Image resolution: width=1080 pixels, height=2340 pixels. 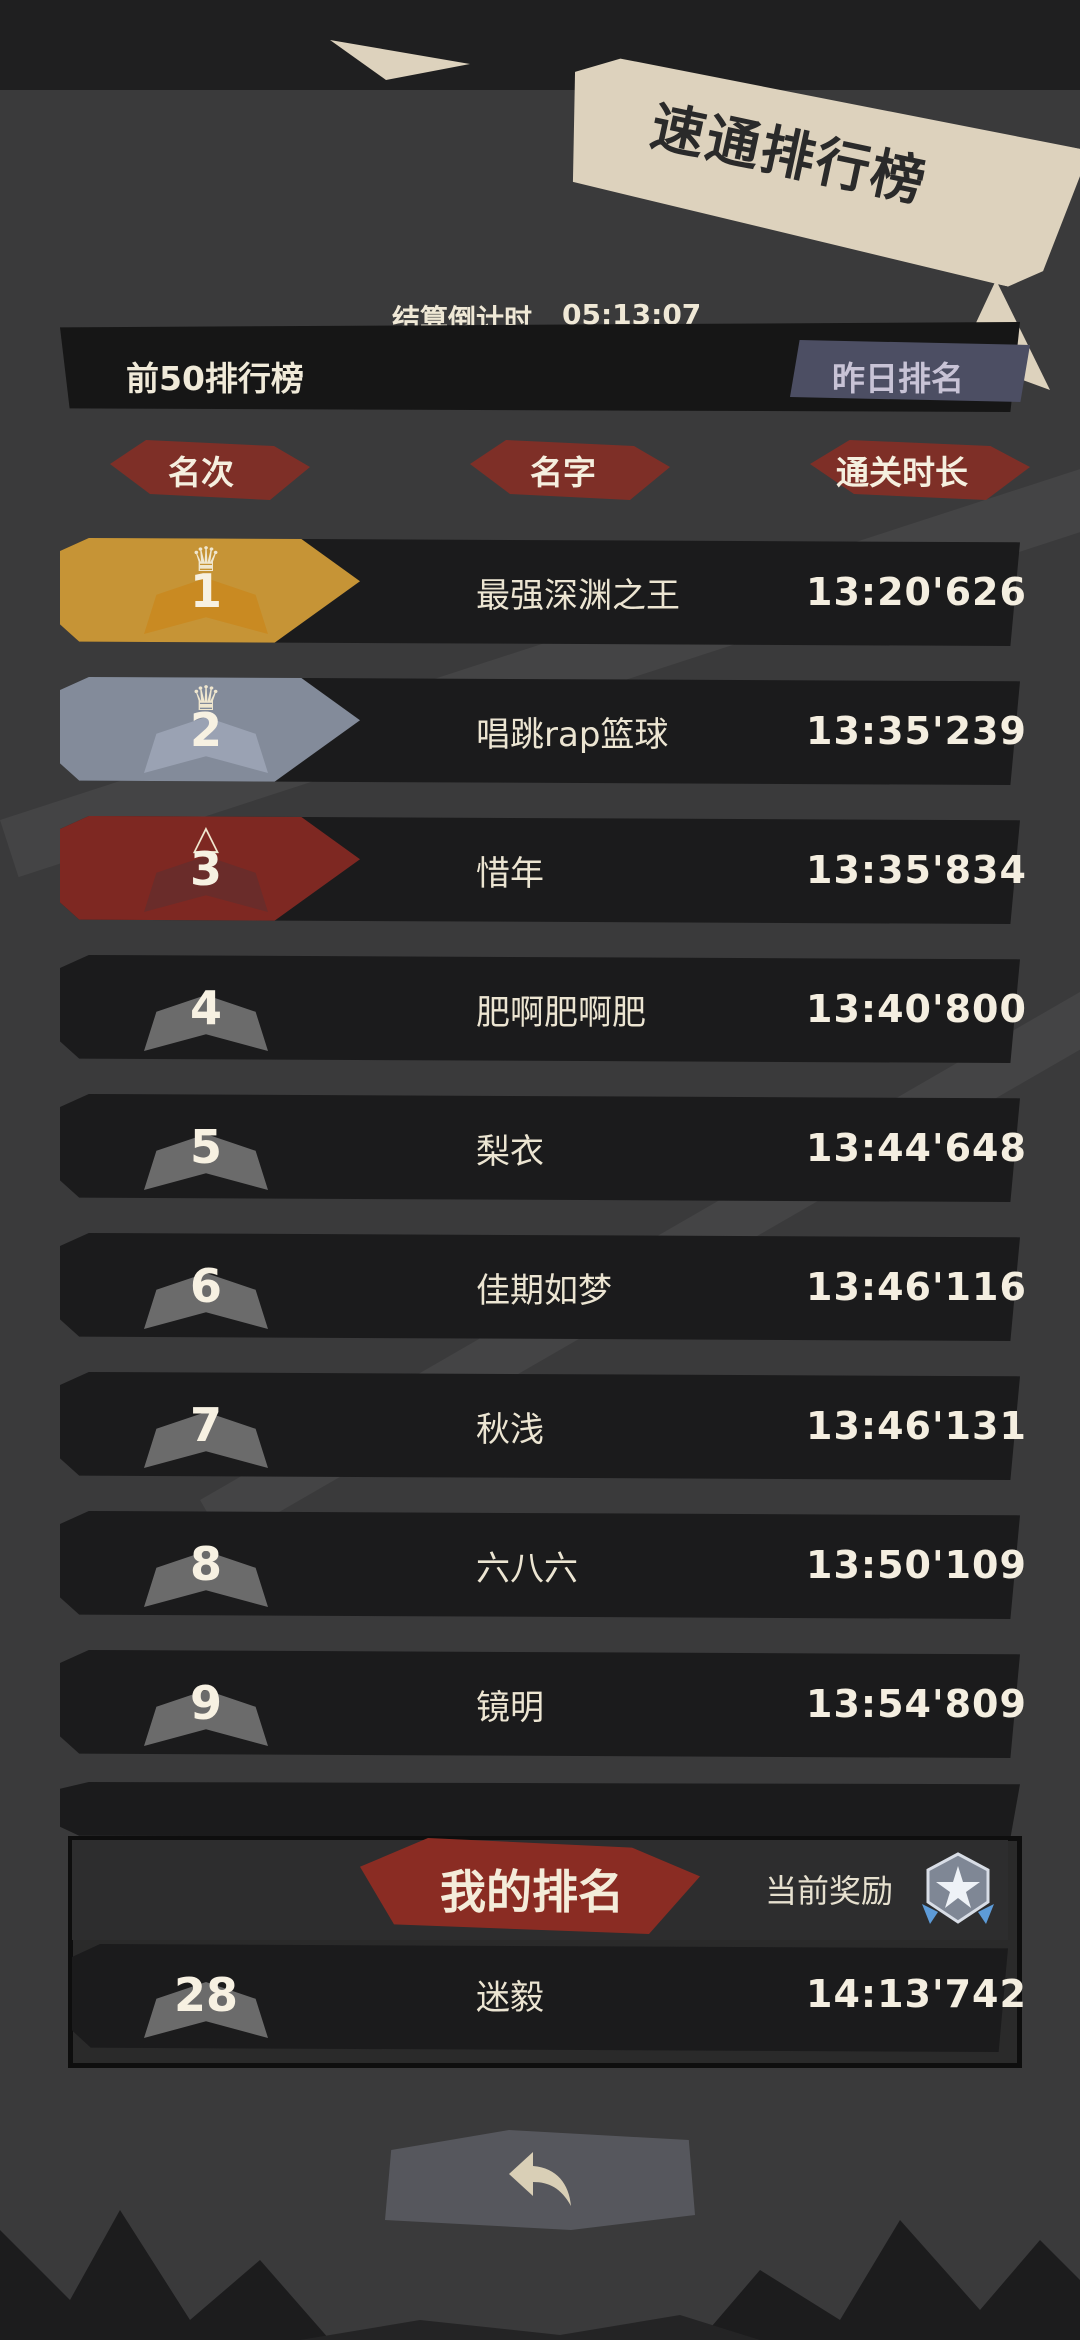 I want to click on clear-time: 13:44'648, so click(x=916, y=1148).